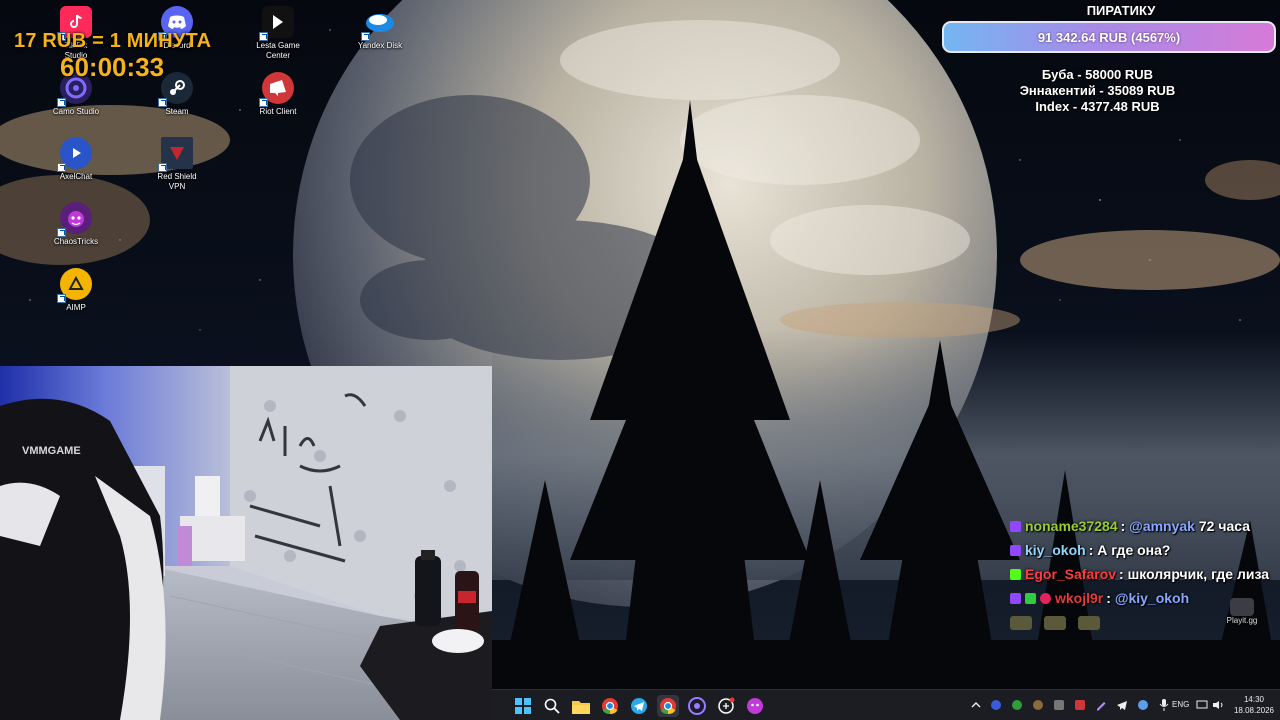 The width and height of the screenshot is (1280, 720). Describe the element at coordinates (112, 67) in the screenshot. I see `subathon-timer: 60:00:33` at that location.